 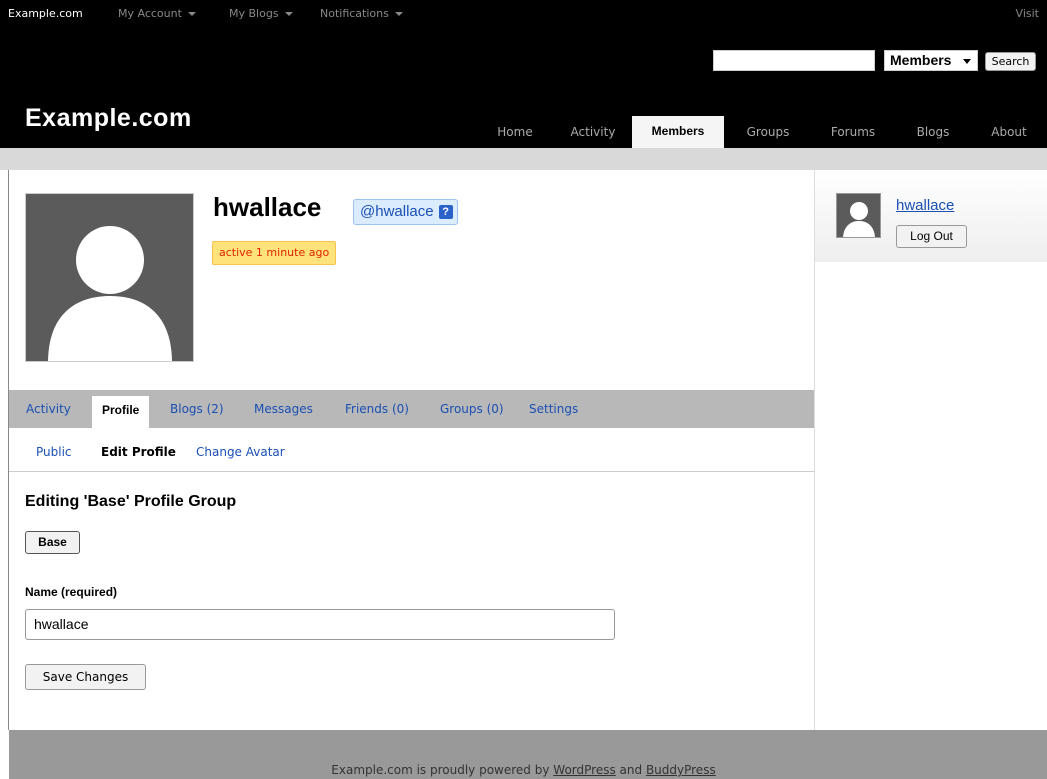 I want to click on subnav-public: Public, so click(x=54, y=452).